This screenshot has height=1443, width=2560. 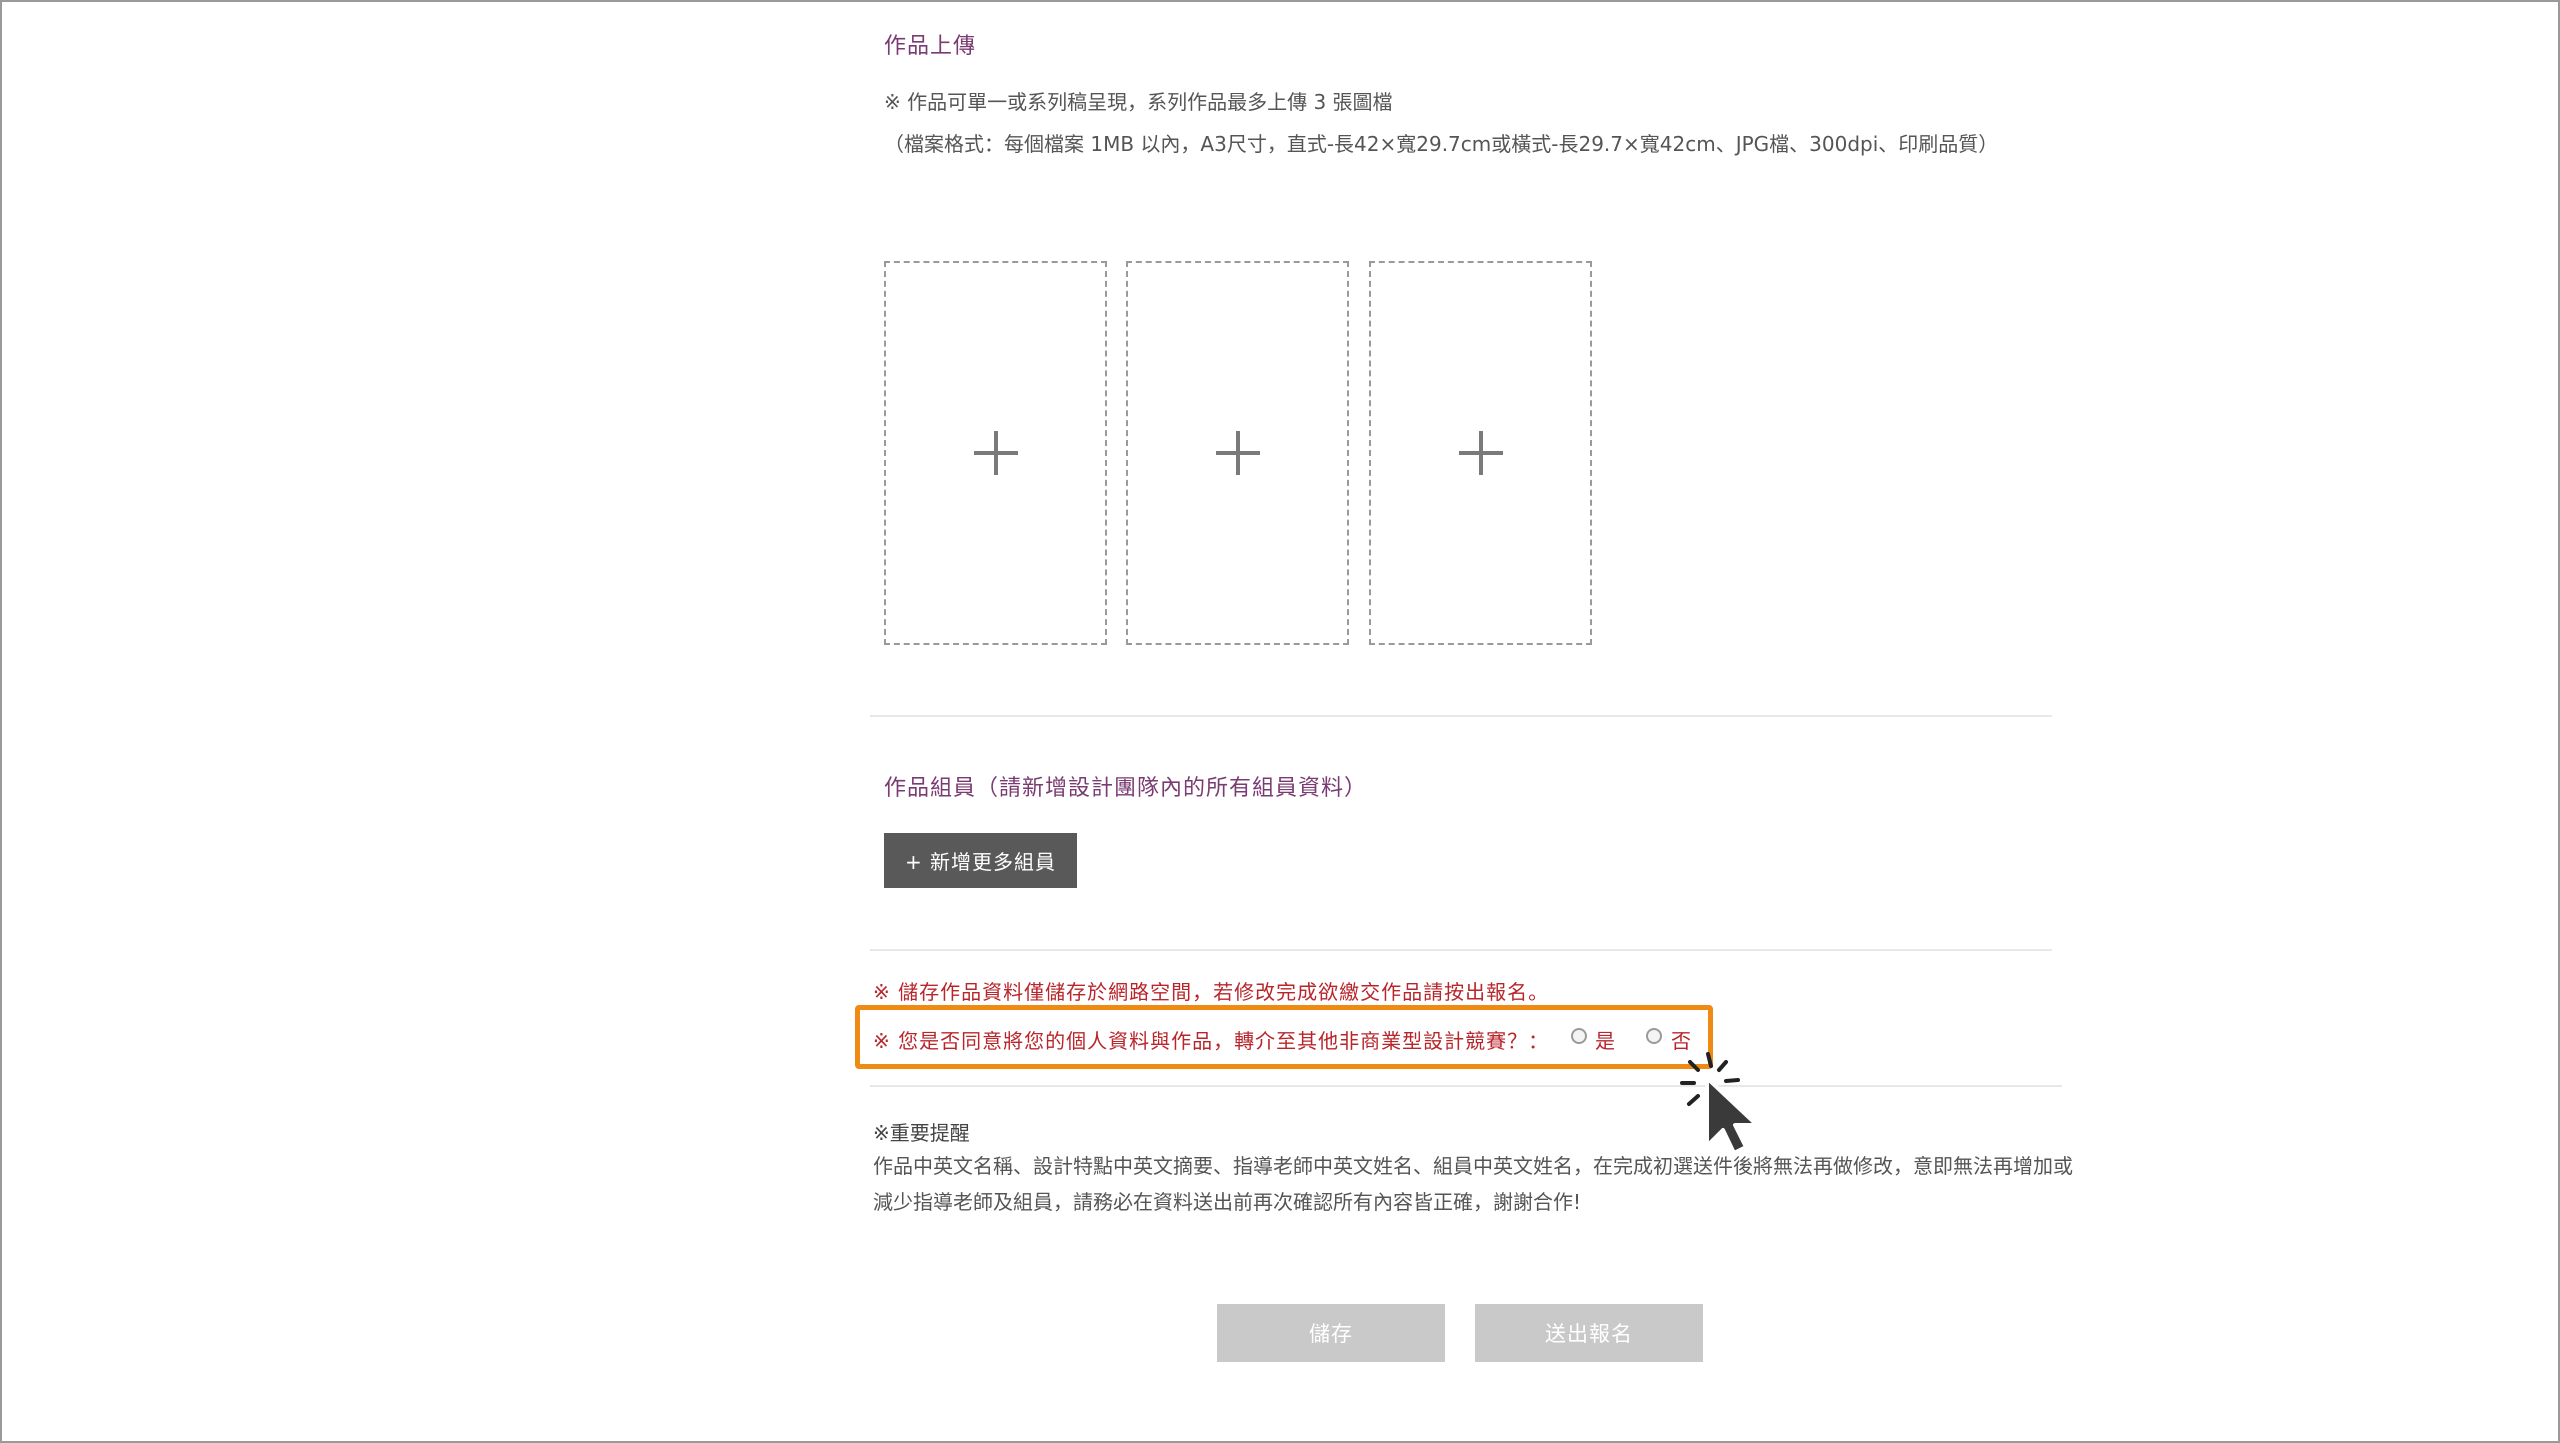 I want to click on mouse-pointer-icon, so click(x=1719, y=1103).